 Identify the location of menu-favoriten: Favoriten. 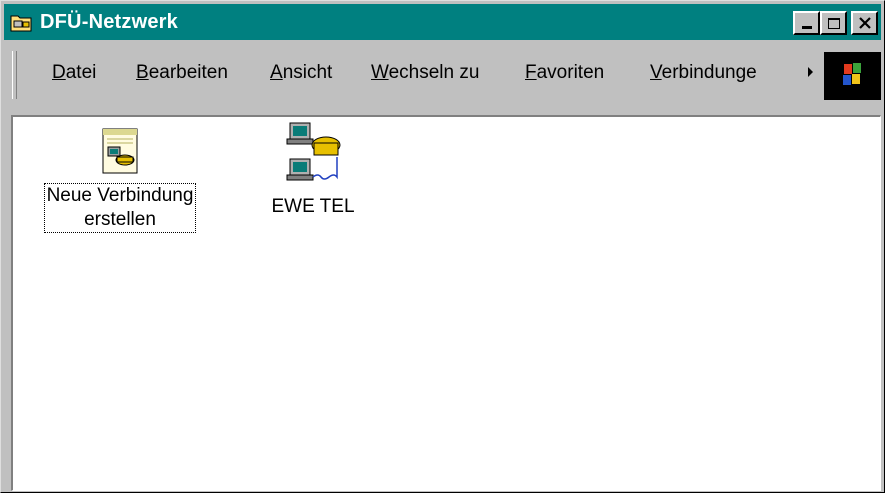
(564, 73).